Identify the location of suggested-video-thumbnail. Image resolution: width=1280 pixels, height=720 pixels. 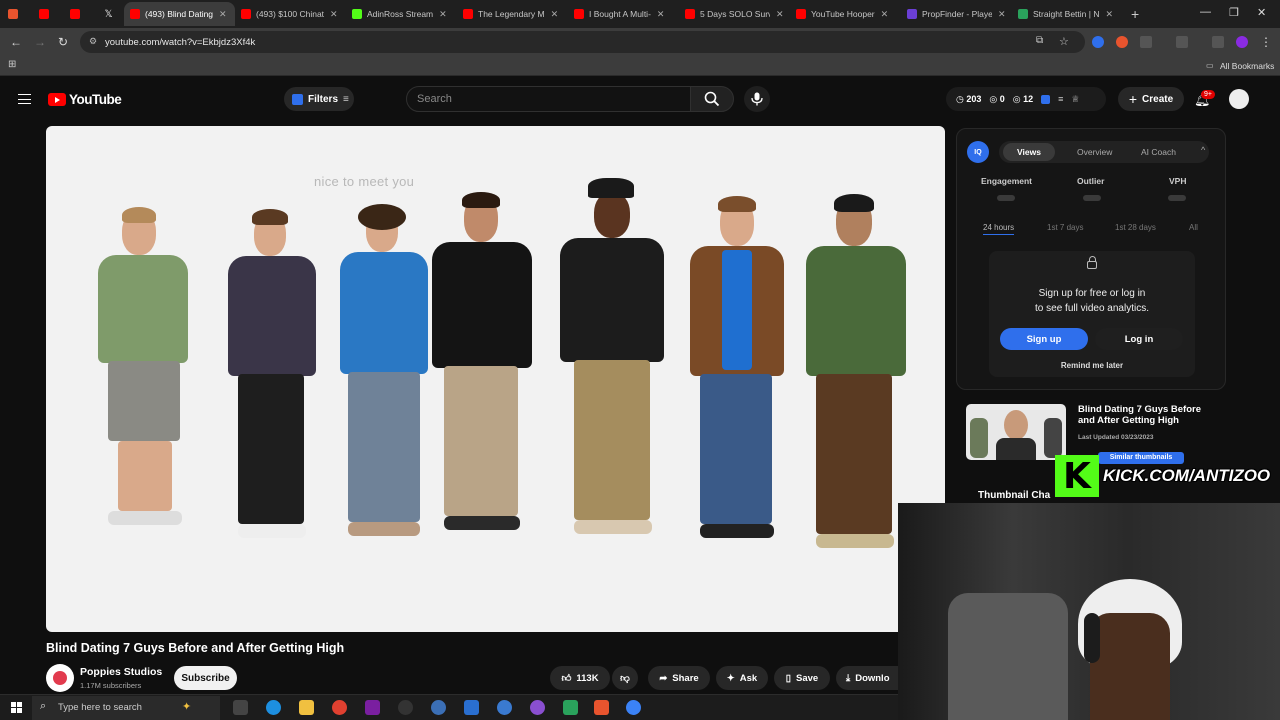
(1016, 432).